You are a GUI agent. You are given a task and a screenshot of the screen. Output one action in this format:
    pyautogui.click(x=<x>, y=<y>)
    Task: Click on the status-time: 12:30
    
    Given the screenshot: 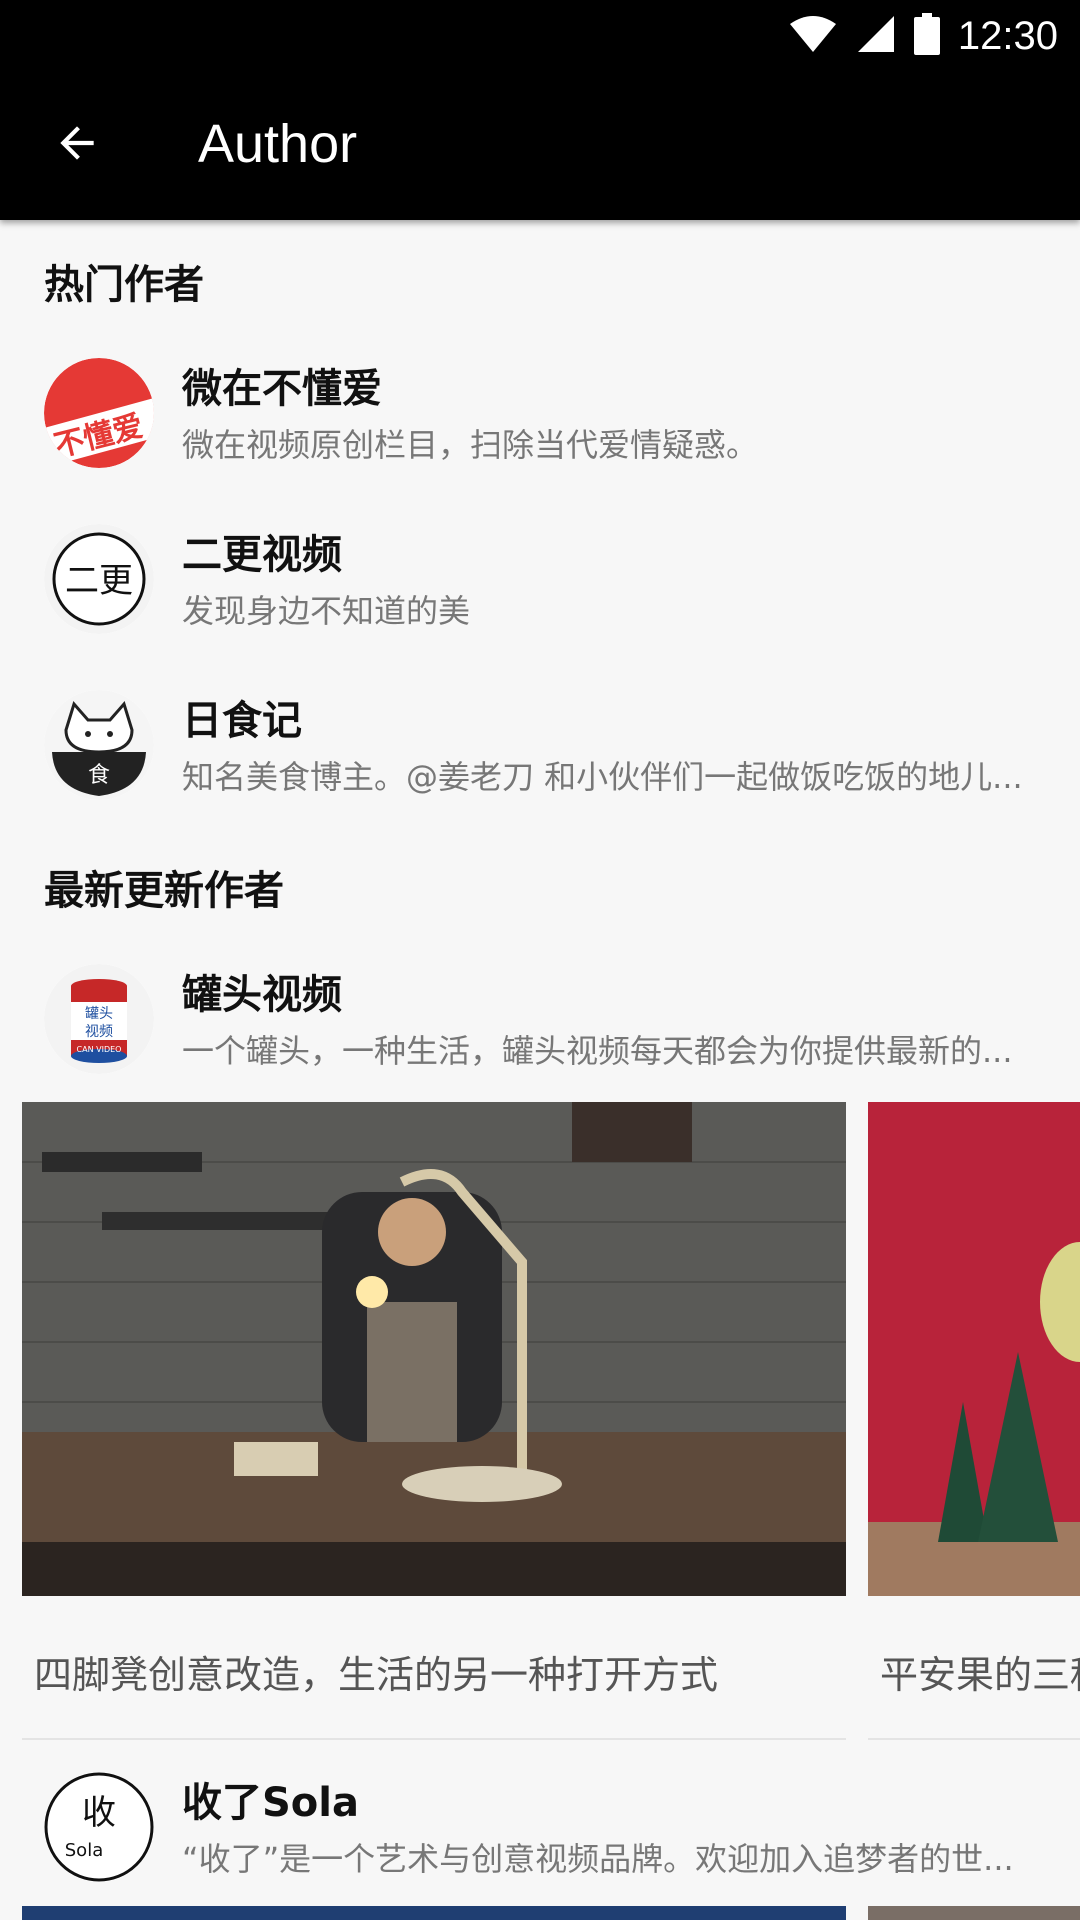 What is the action you would take?
    pyautogui.click(x=1007, y=35)
    